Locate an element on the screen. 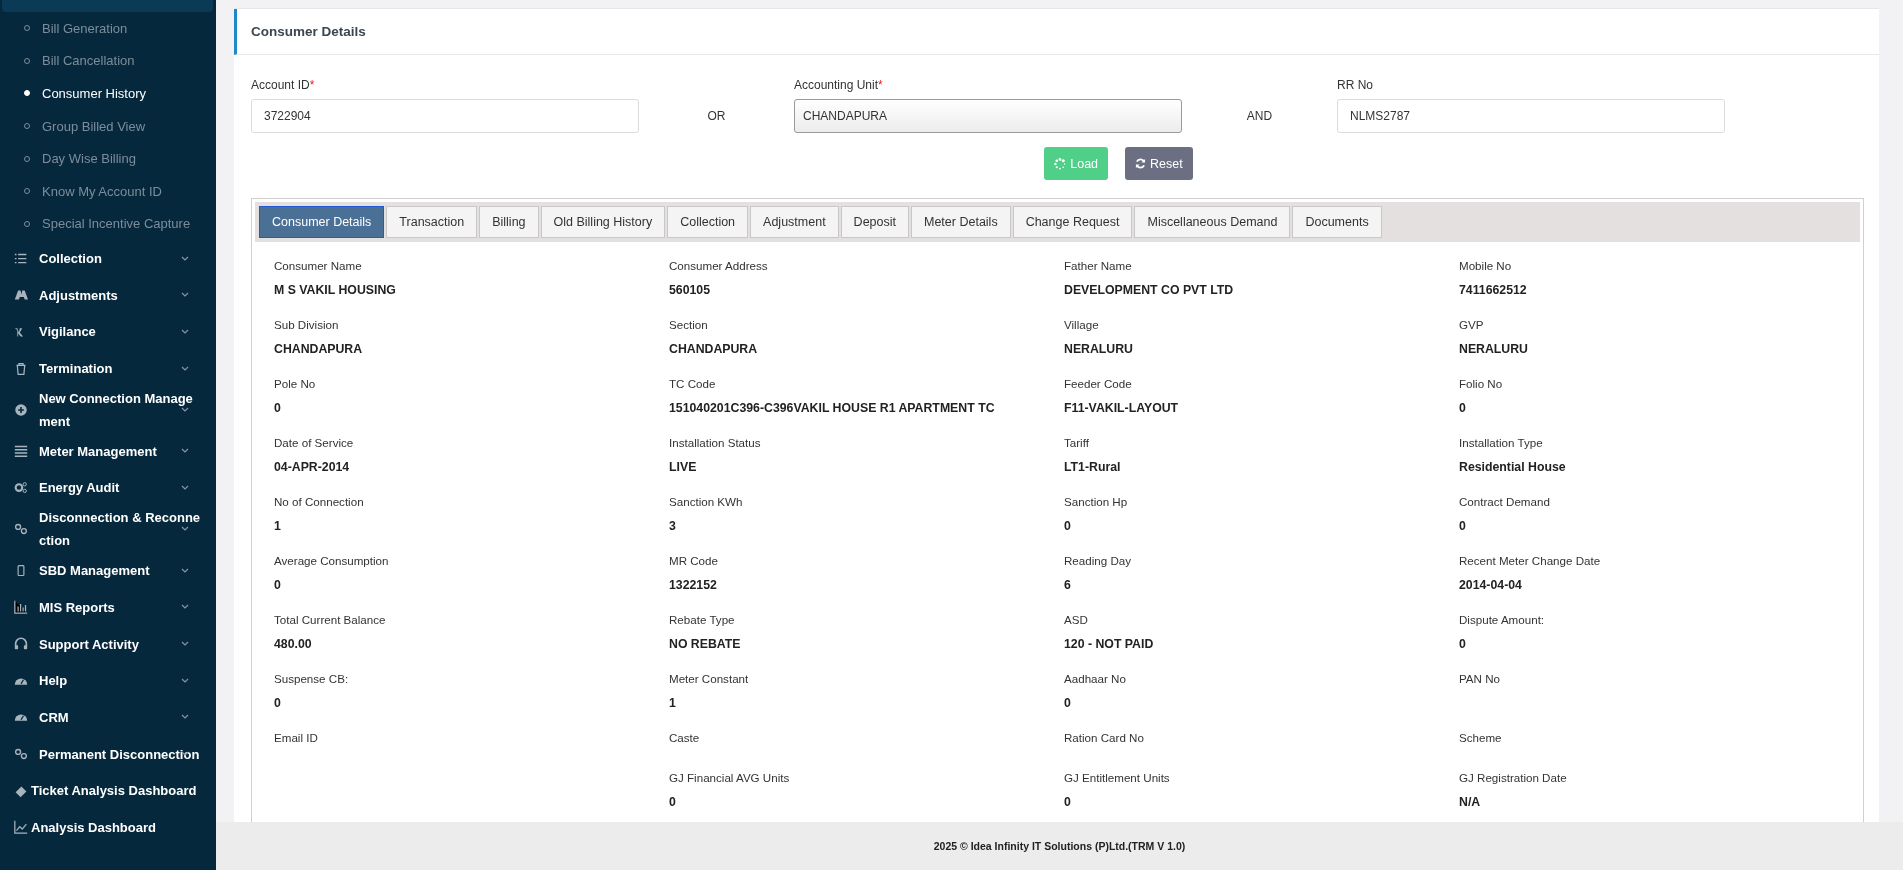 The height and width of the screenshot is (870, 1903). detail-label: Installation Type is located at coordinates (1501, 442).